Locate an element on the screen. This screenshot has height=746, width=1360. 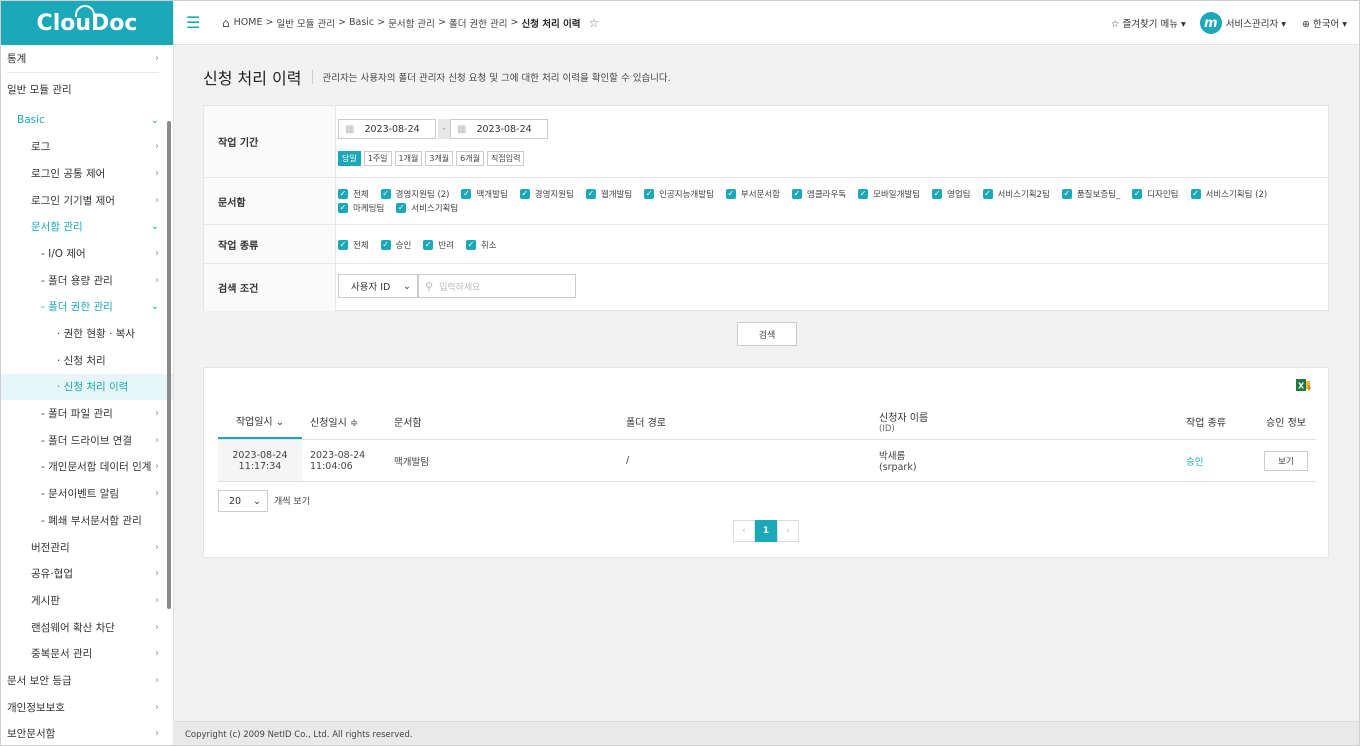
sidebar-item-label: 중복문서 관리 is located at coordinates (62, 654).